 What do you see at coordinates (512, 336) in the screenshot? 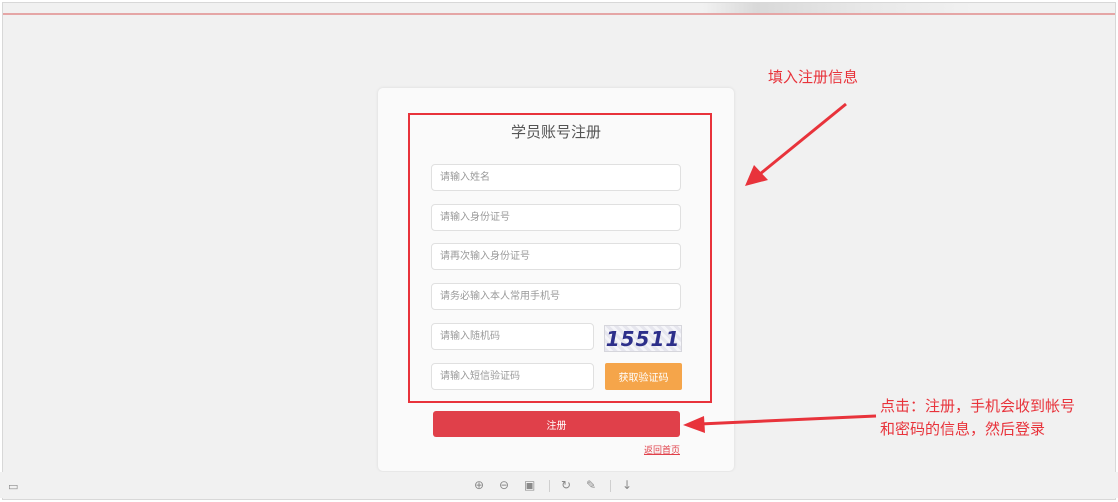
I see `random-code-input` at bounding box center [512, 336].